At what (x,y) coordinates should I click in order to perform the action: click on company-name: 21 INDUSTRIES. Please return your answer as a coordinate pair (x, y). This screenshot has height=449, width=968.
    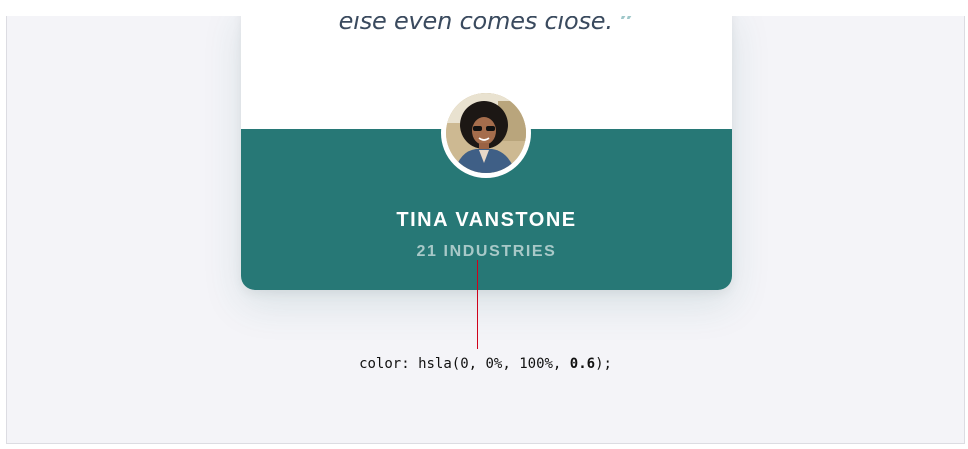
    Looking at the image, I should click on (486, 251).